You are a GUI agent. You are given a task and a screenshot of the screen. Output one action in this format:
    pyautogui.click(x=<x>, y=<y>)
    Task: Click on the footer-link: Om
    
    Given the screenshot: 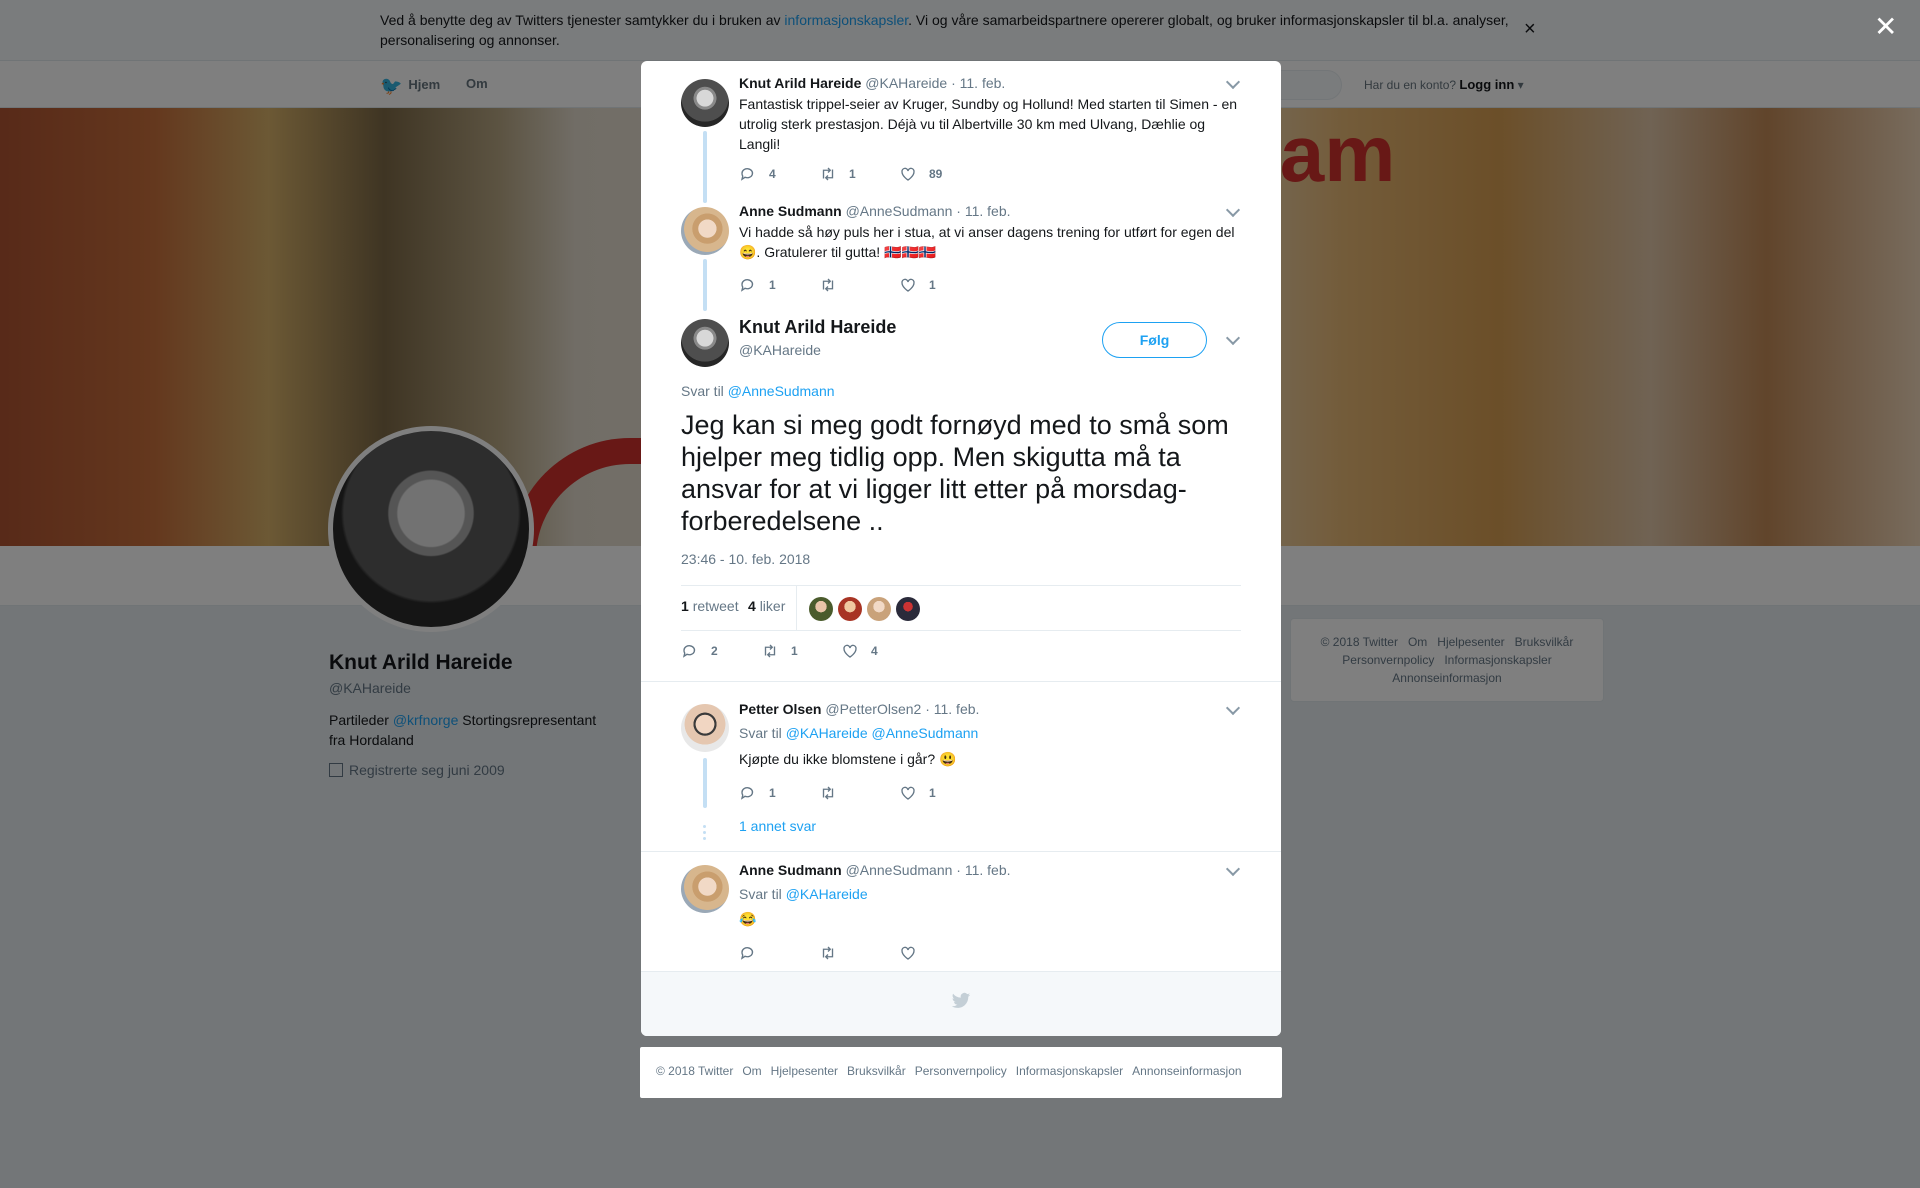 What is the action you would take?
    pyautogui.click(x=751, y=1071)
    